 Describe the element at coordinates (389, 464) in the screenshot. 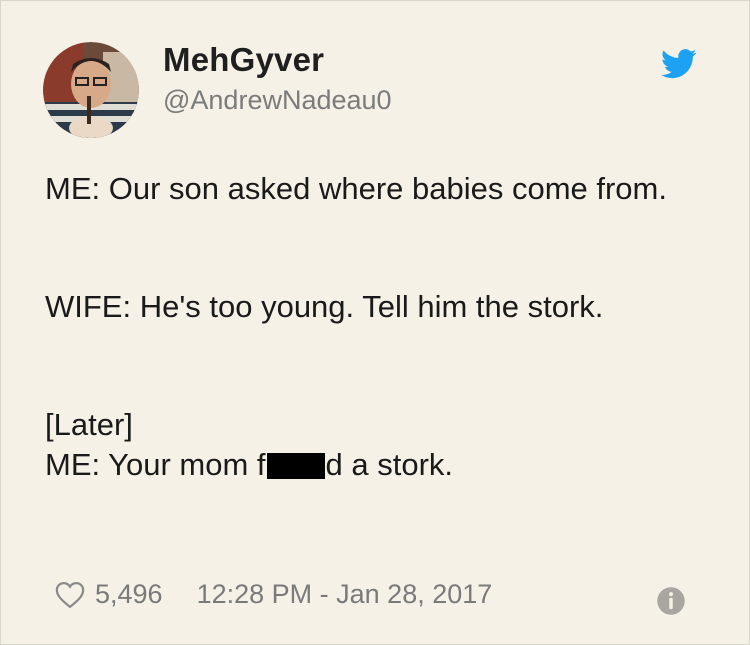

I see `tweet-text-after-redaction: d a stork.` at that location.